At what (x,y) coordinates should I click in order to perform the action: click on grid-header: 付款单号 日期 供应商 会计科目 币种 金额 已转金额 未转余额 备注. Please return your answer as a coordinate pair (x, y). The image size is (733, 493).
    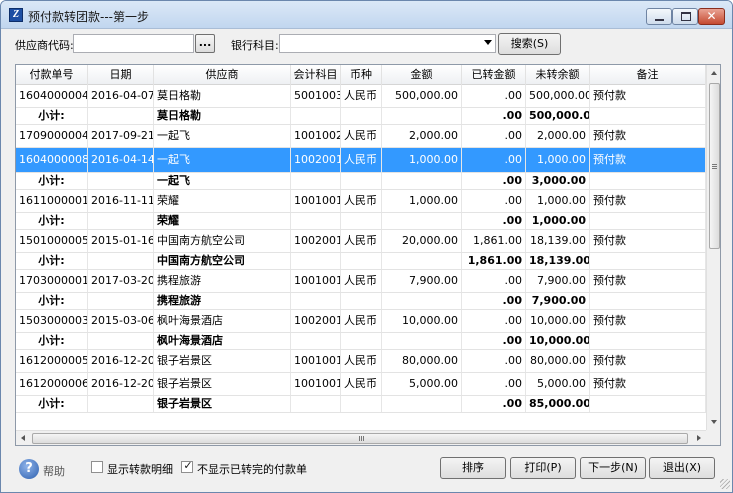
    Looking at the image, I should click on (361, 75).